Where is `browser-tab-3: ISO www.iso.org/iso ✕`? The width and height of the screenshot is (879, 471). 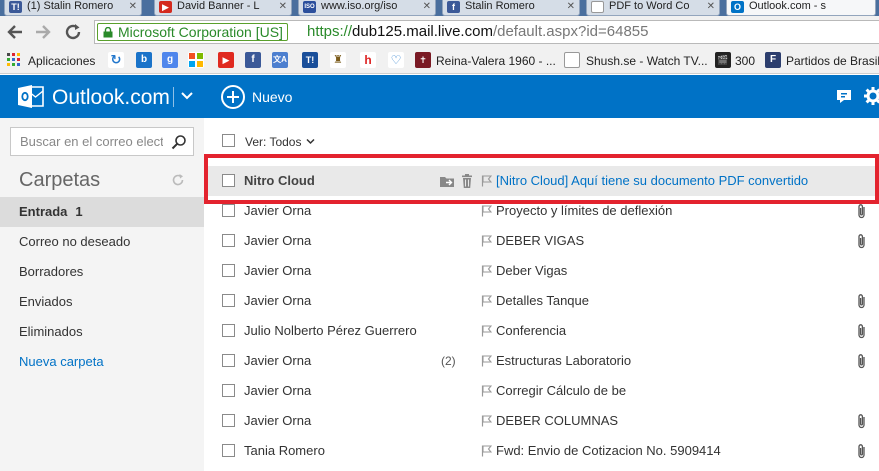 browser-tab-3: ISO www.iso.org/iso ✕ is located at coordinates (367, 8).